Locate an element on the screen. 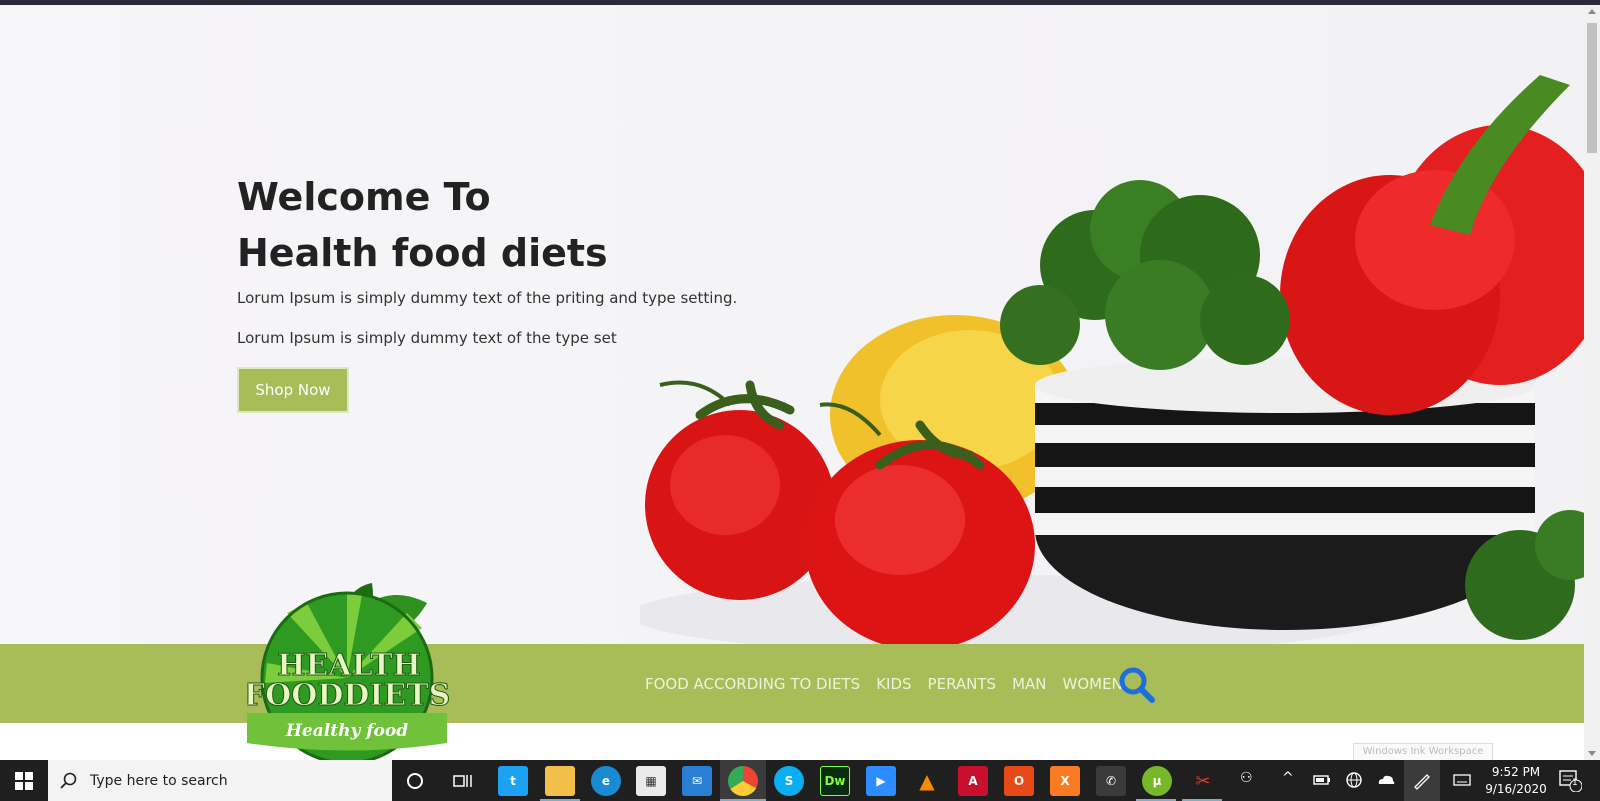  nav-item-food-according-to-diets: FOOD ACCORDING TO DIETS is located at coordinates (752, 684).